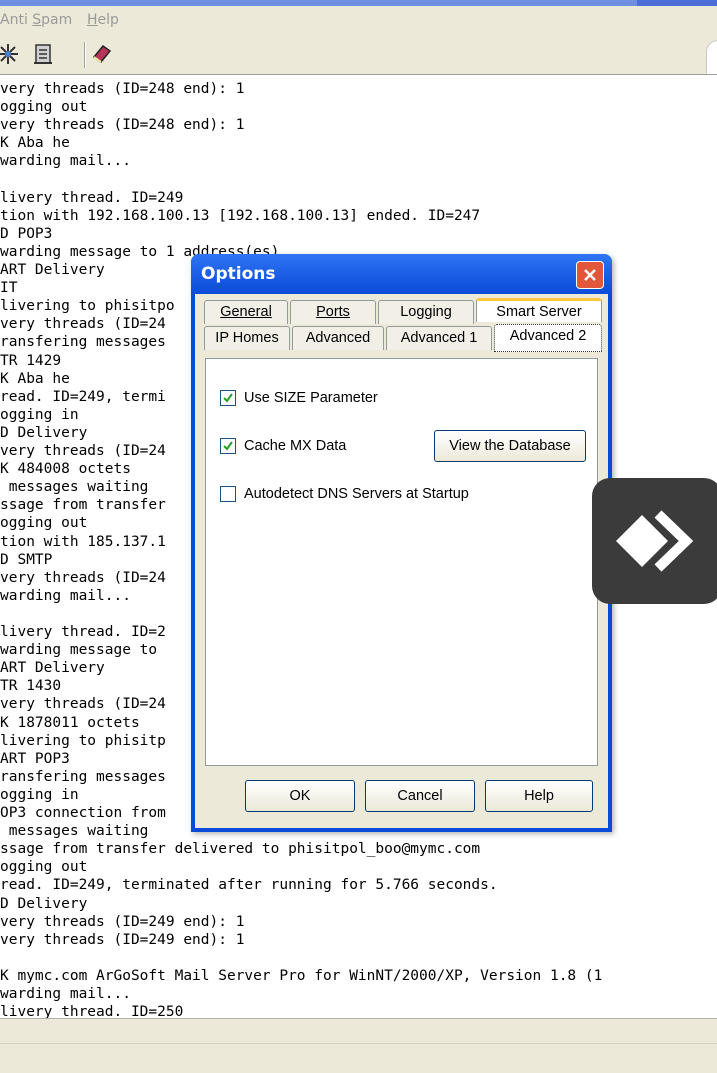 This screenshot has height=1073, width=717. I want to click on tab-ports: Ports, so click(333, 312).